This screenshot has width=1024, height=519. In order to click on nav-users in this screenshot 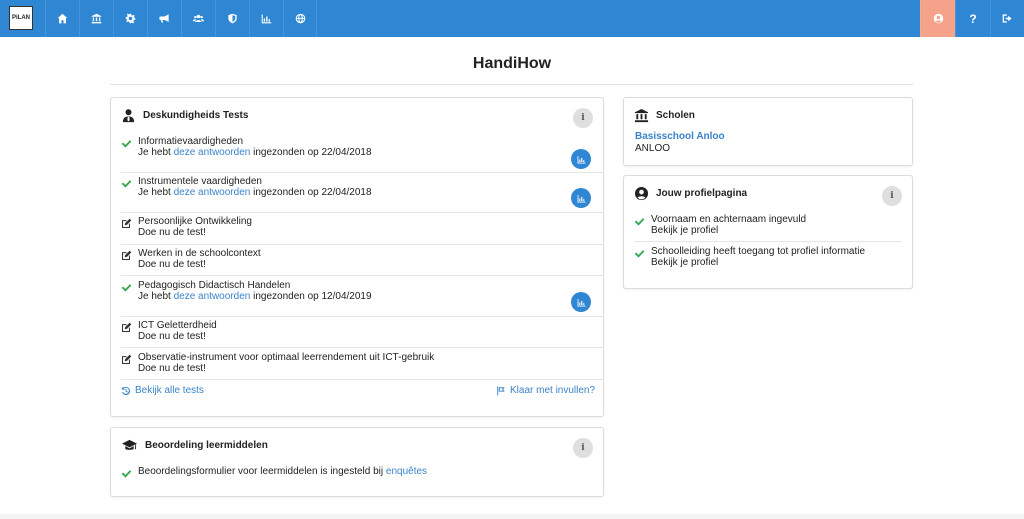, I will do `click(198, 18)`.